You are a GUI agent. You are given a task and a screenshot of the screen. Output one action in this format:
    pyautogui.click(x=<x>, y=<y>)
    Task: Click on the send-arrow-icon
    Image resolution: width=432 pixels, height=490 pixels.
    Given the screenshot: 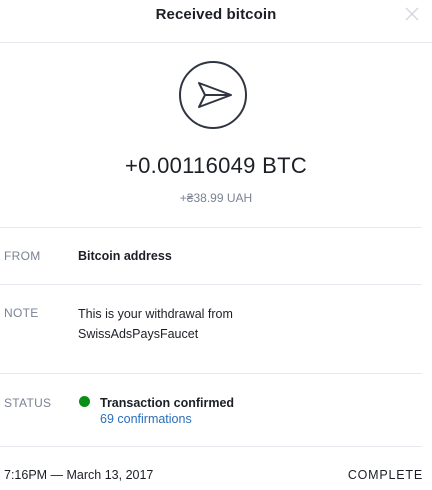 What is the action you would take?
    pyautogui.click(x=215, y=95)
    